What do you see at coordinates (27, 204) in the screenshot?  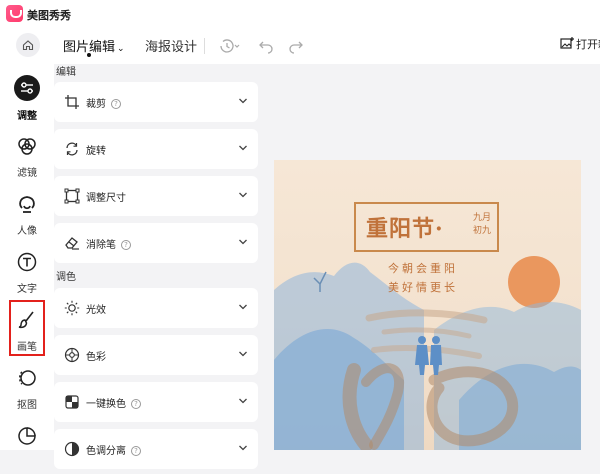 I see `portrait-icon` at bounding box center [27, 204].